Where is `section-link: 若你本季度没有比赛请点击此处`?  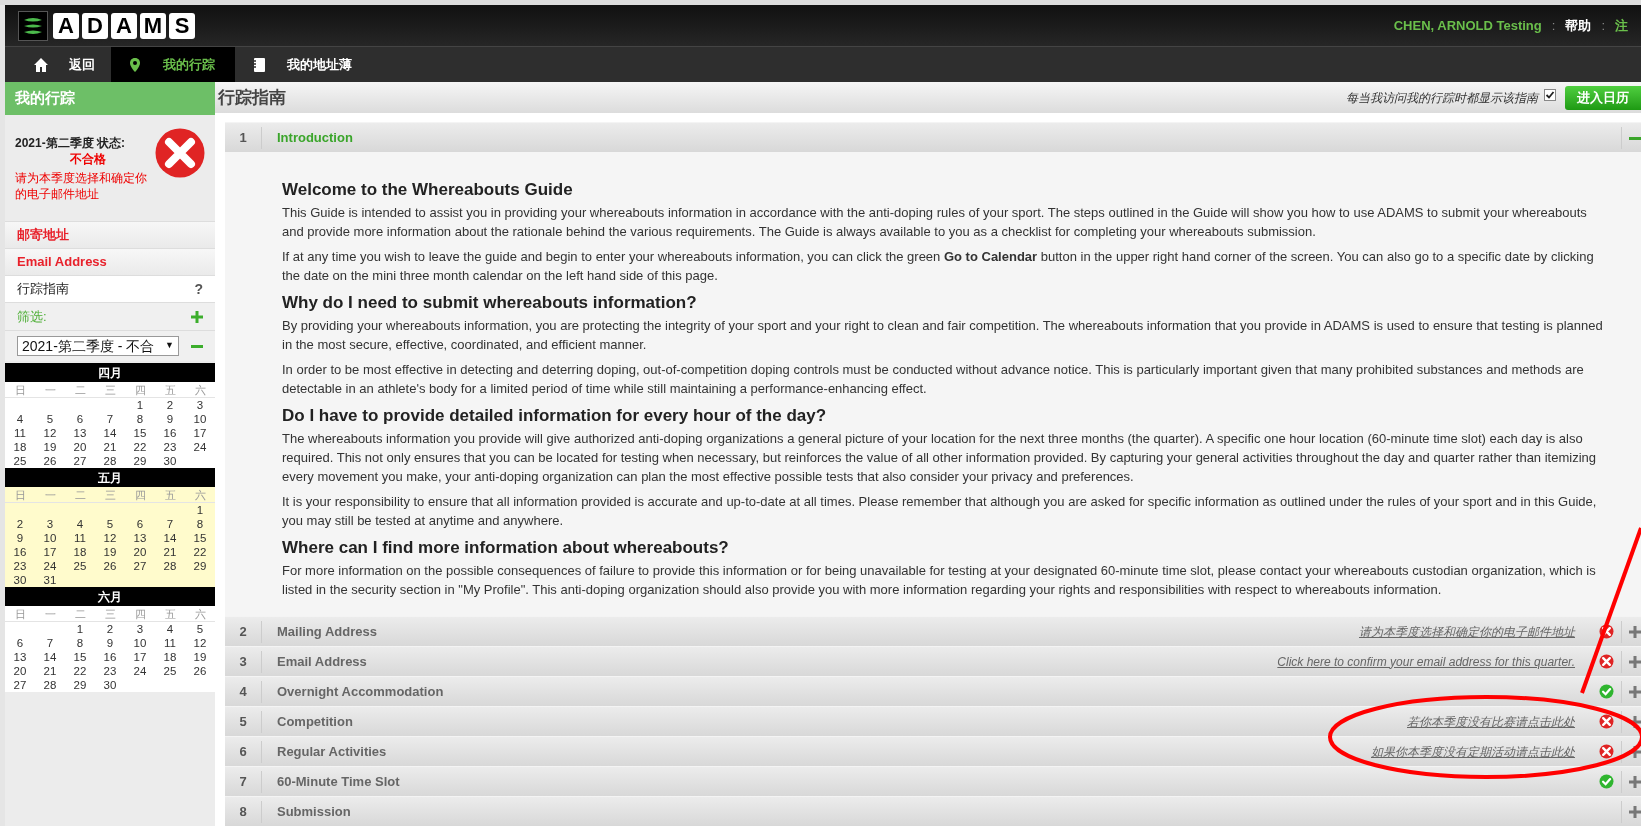 section-link: 若你本季度没有比赛请点击此处 is located at coordinates (1491, 721).